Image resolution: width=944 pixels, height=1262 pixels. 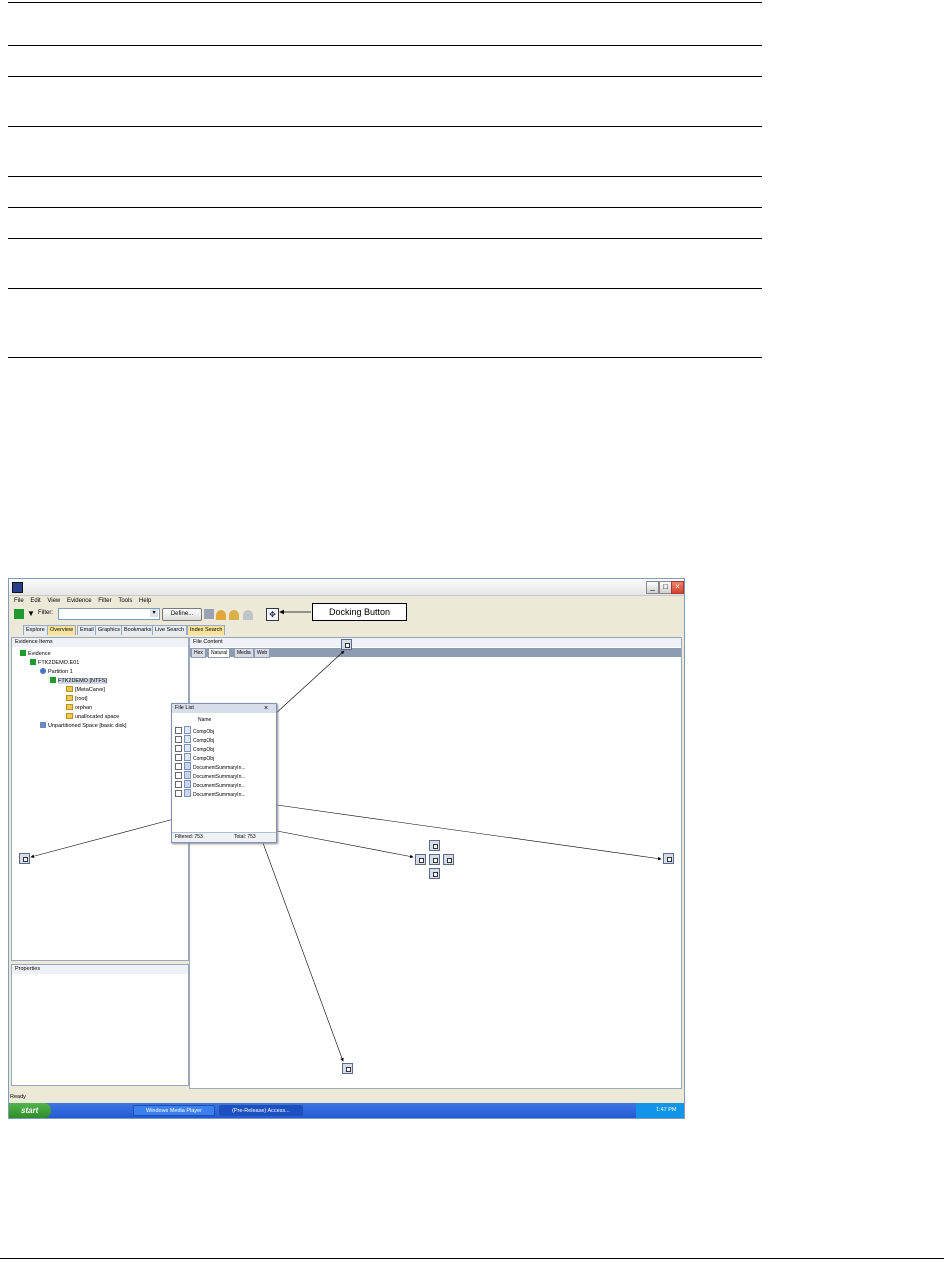 I want to click on filter-on-icon, so click(x=221, y=615).